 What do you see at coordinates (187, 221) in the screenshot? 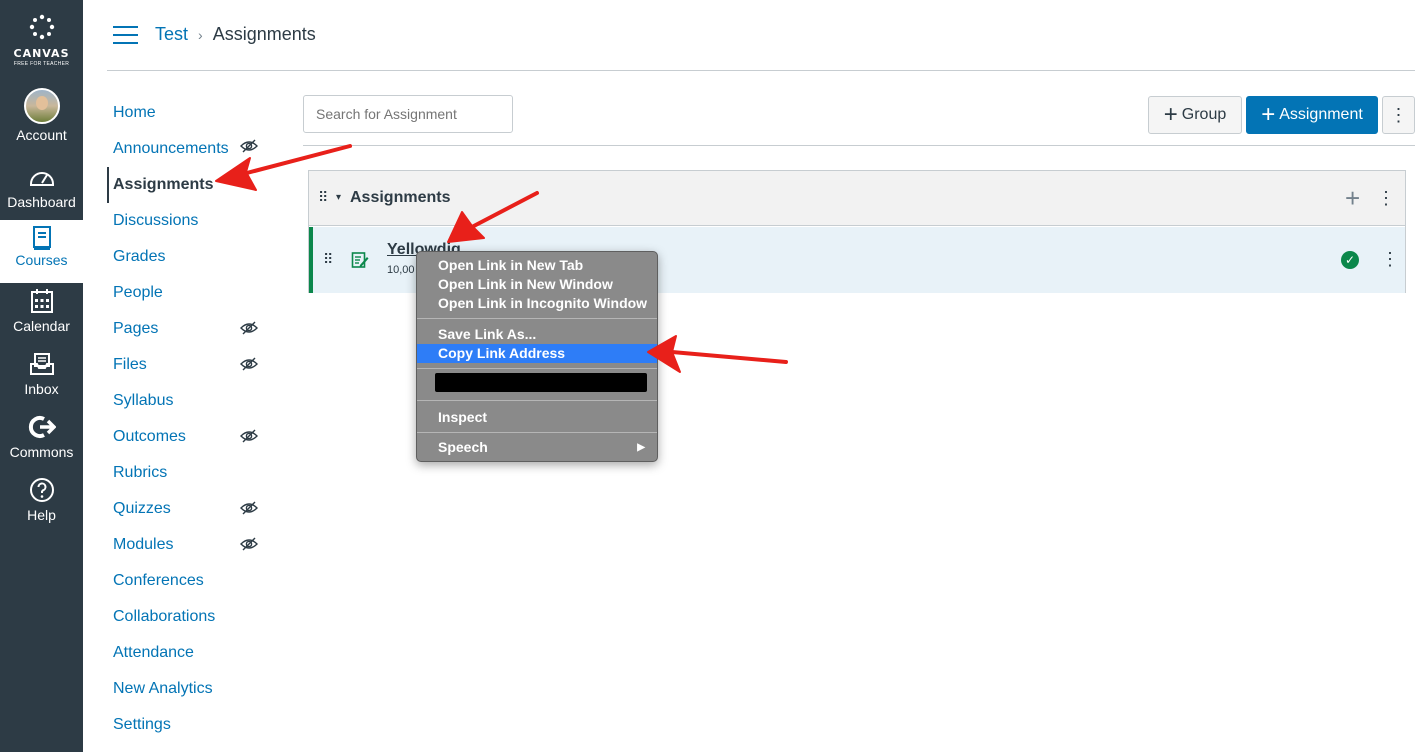
I see `course-nav-discussions: Discussions` at bounding box center [187, 221].